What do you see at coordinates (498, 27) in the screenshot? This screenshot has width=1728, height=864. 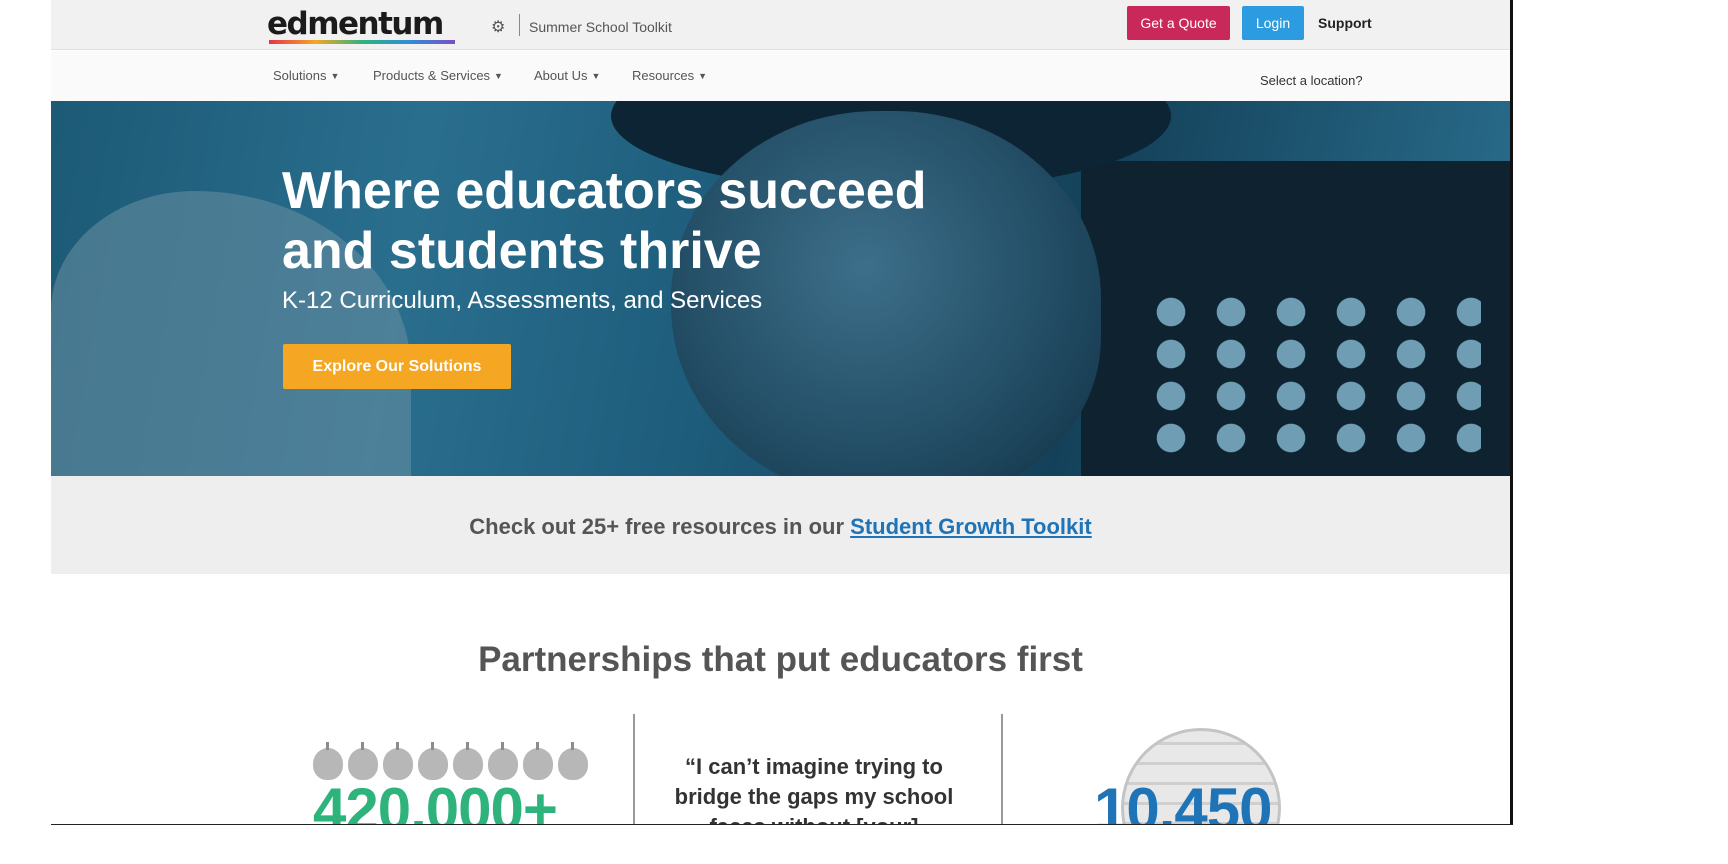 I see `gear-icon: ⚙` at bounding box center [498, 27].